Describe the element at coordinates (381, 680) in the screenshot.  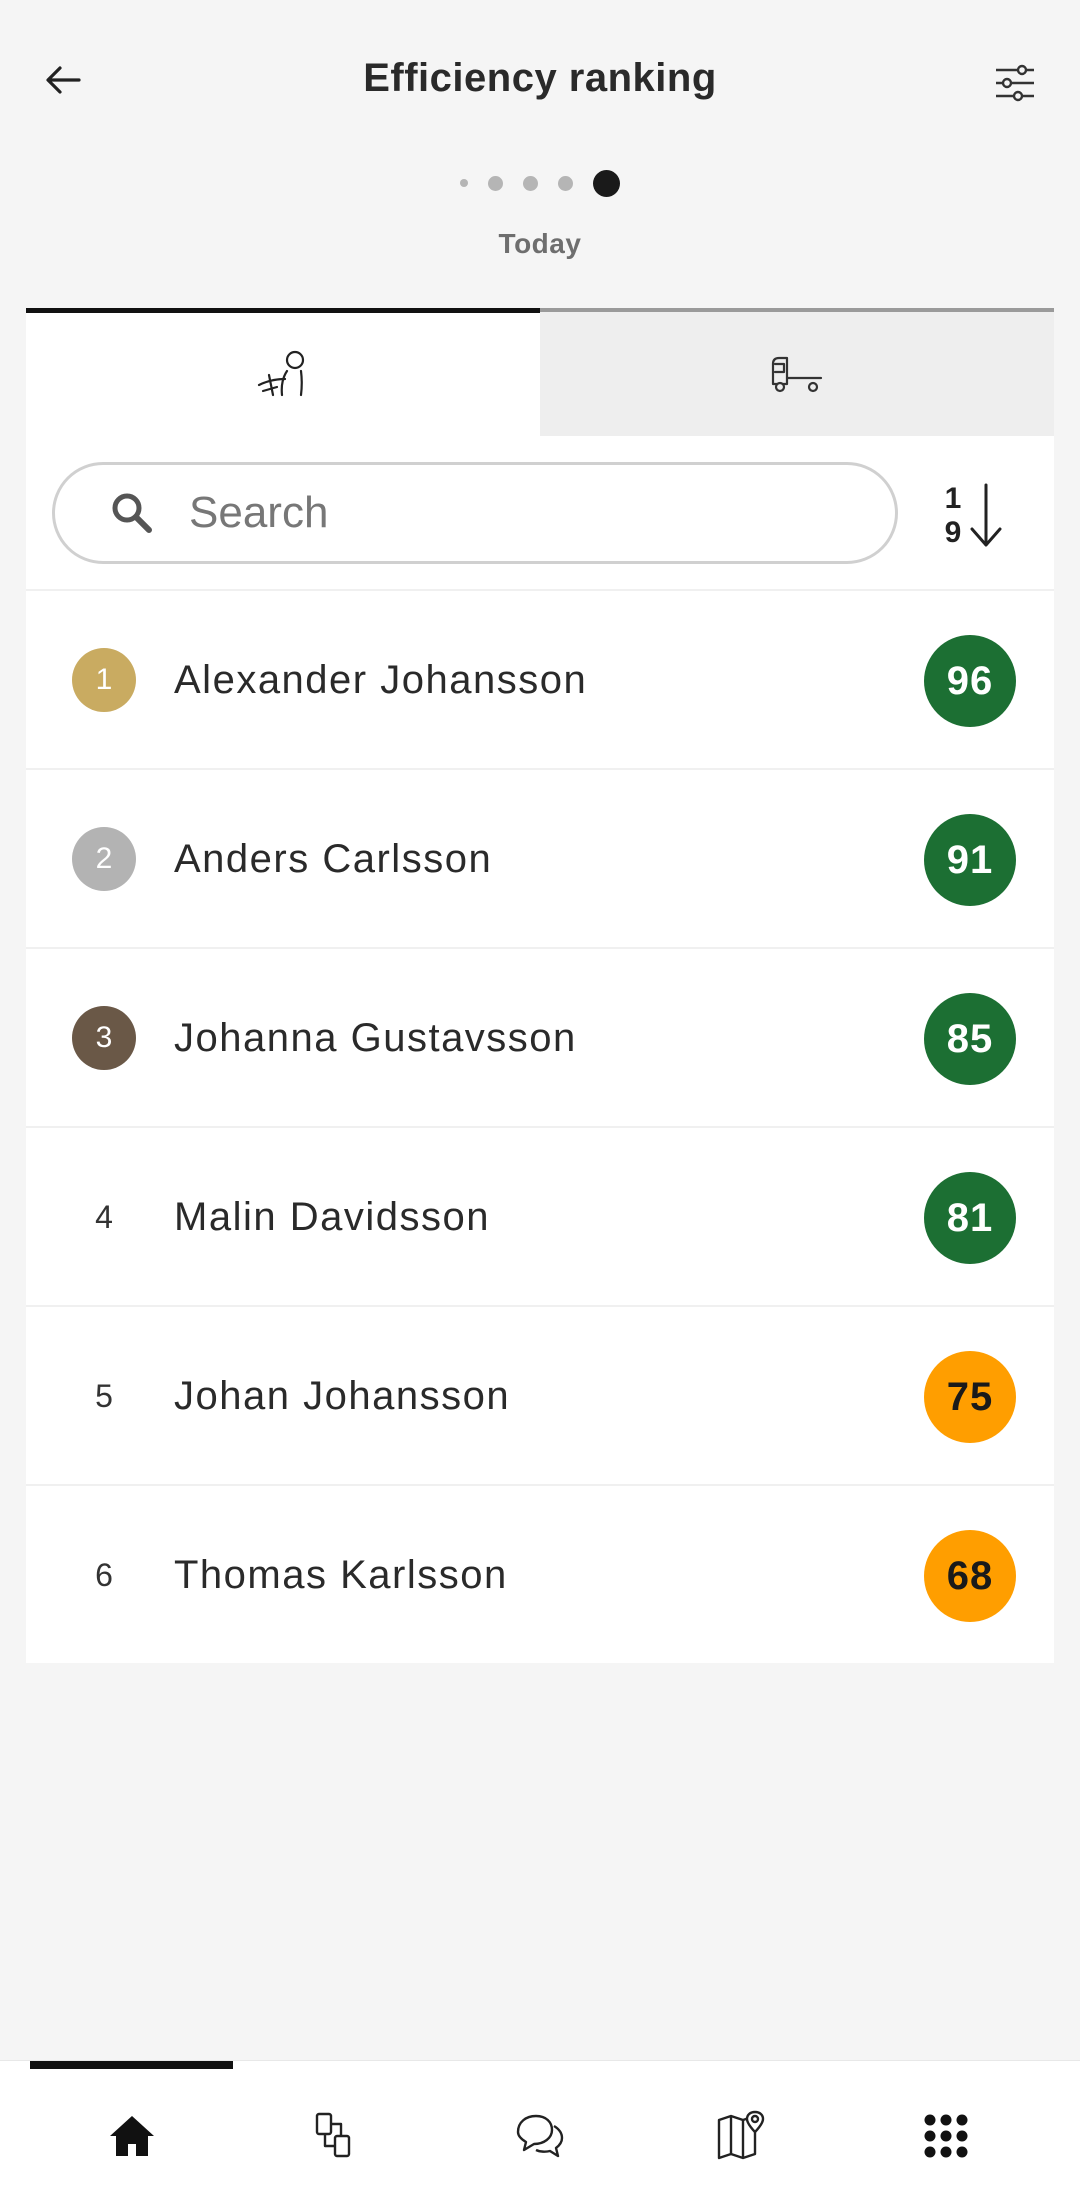
I see `driver-name: Alexander Johansson` at that location.